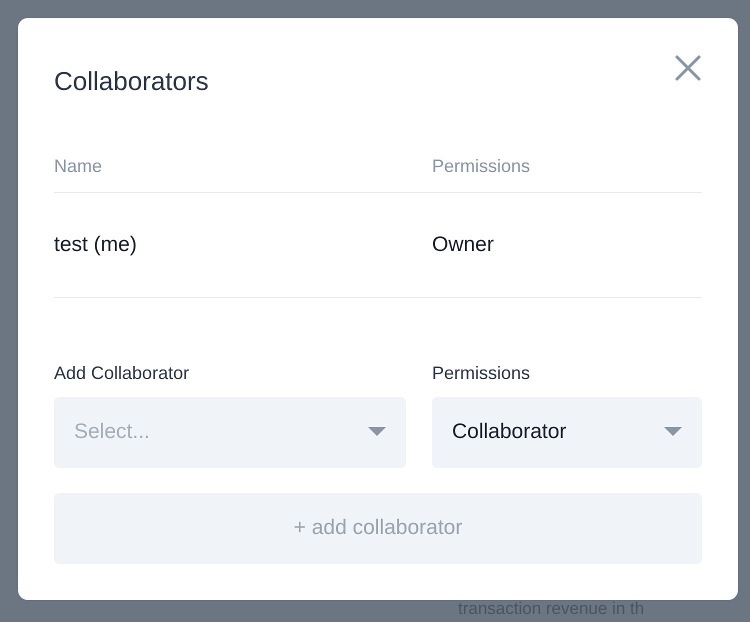  I want to click on column-header: Permissions, so click(481, 166).